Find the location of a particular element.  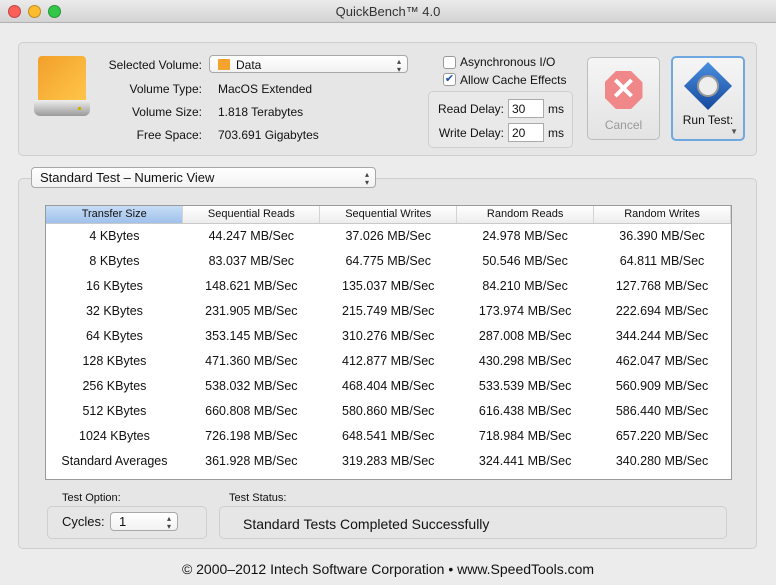

run-test-button: Run Test: ▼ is located at coordinates (708, 98).